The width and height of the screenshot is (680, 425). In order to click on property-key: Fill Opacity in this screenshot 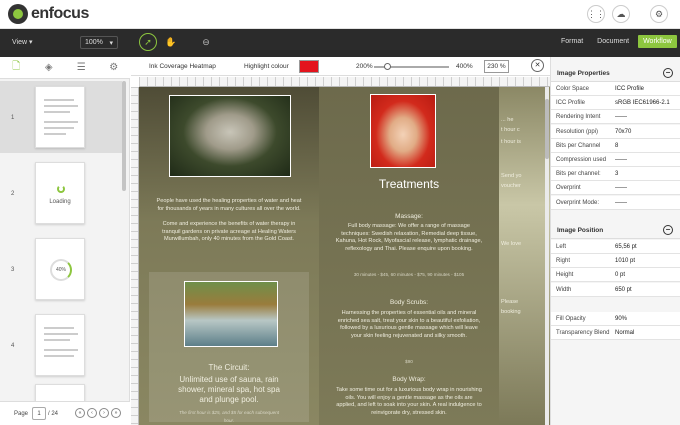, I will do `click(571, 319)`.